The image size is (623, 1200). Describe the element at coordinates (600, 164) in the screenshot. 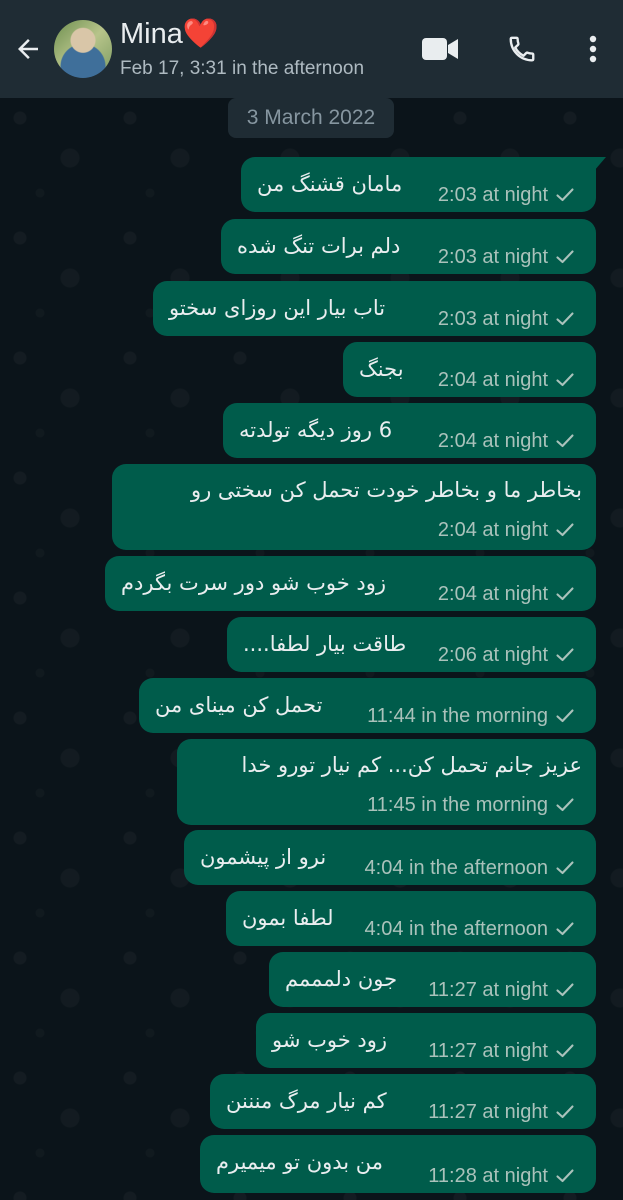

I see `bubble-tail` at that location.